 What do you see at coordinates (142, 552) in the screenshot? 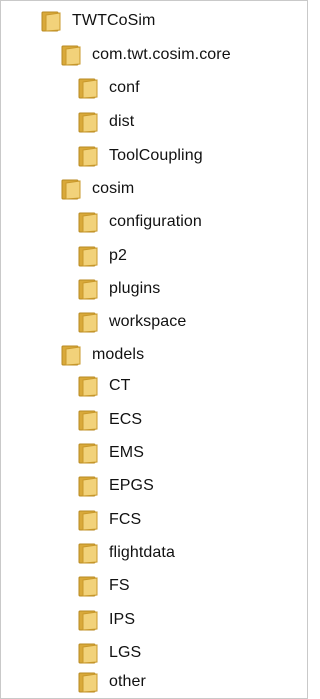
I see `tree-item-label: flightdata` at bounding box center [142, 552].